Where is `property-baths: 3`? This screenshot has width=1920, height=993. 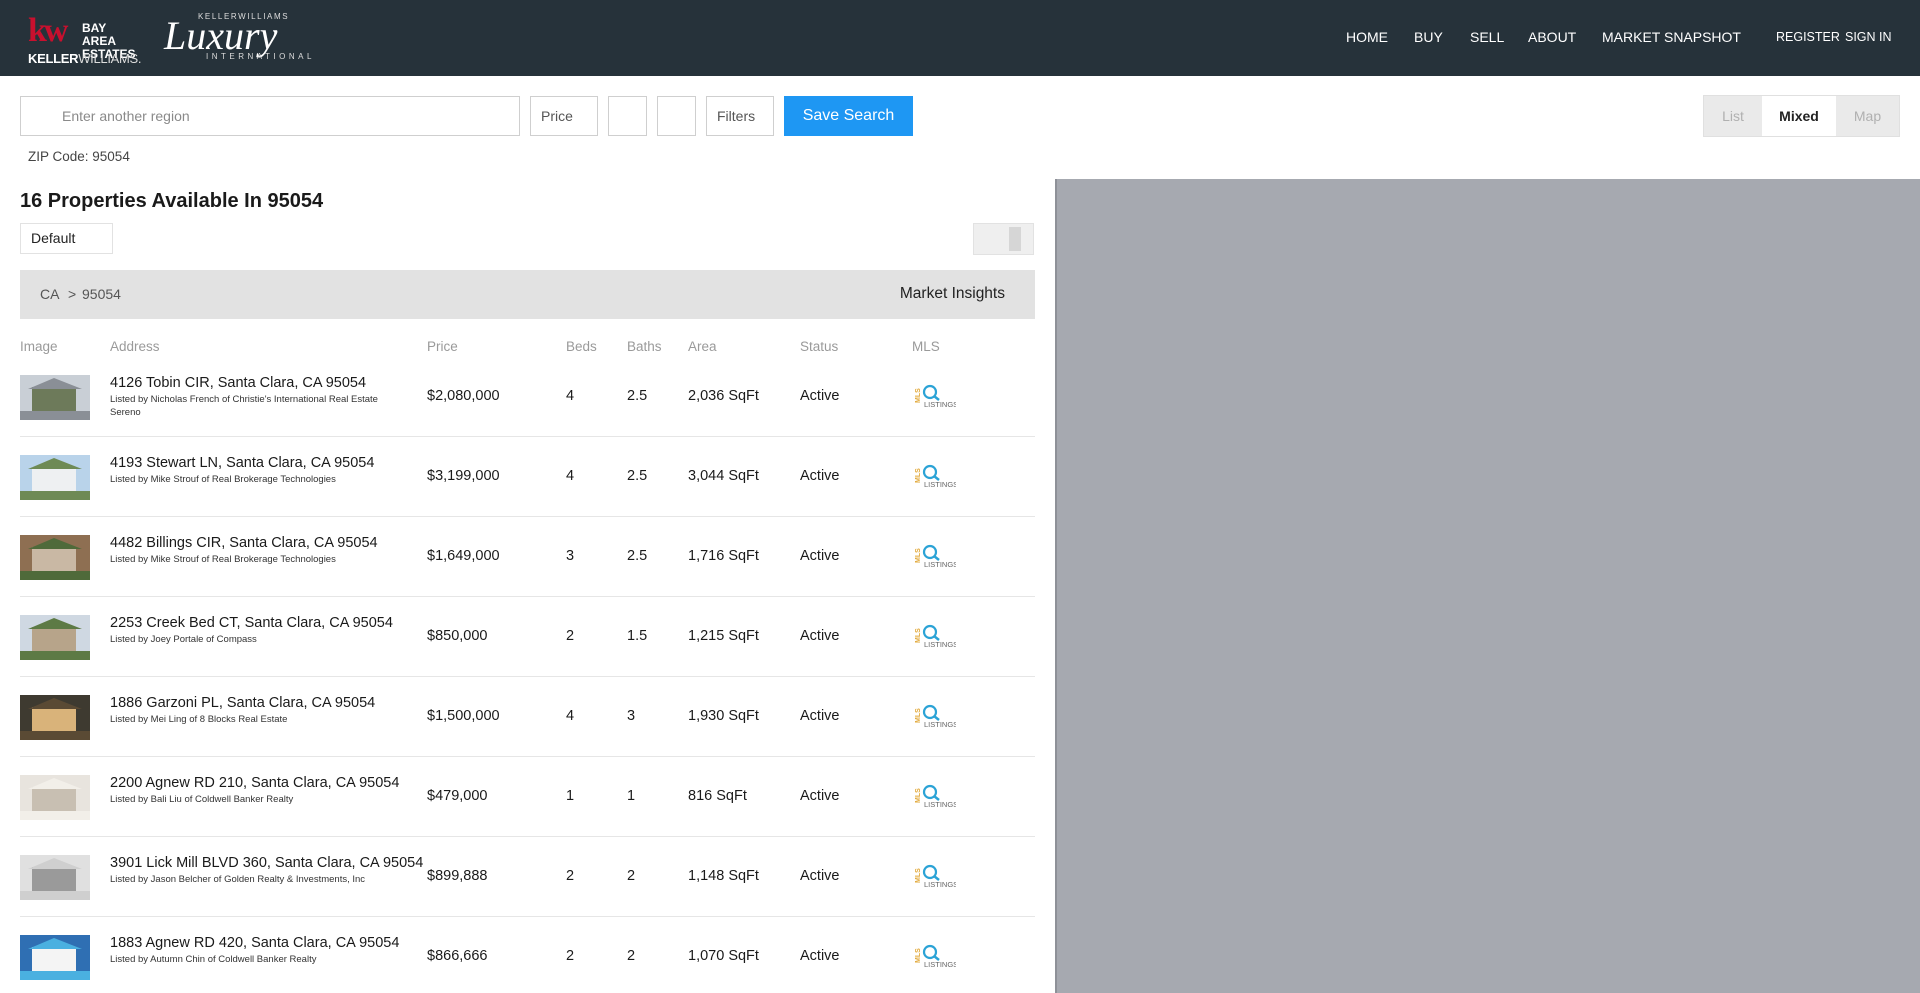
property-baths: 3 is located at coordinates (631, 716).